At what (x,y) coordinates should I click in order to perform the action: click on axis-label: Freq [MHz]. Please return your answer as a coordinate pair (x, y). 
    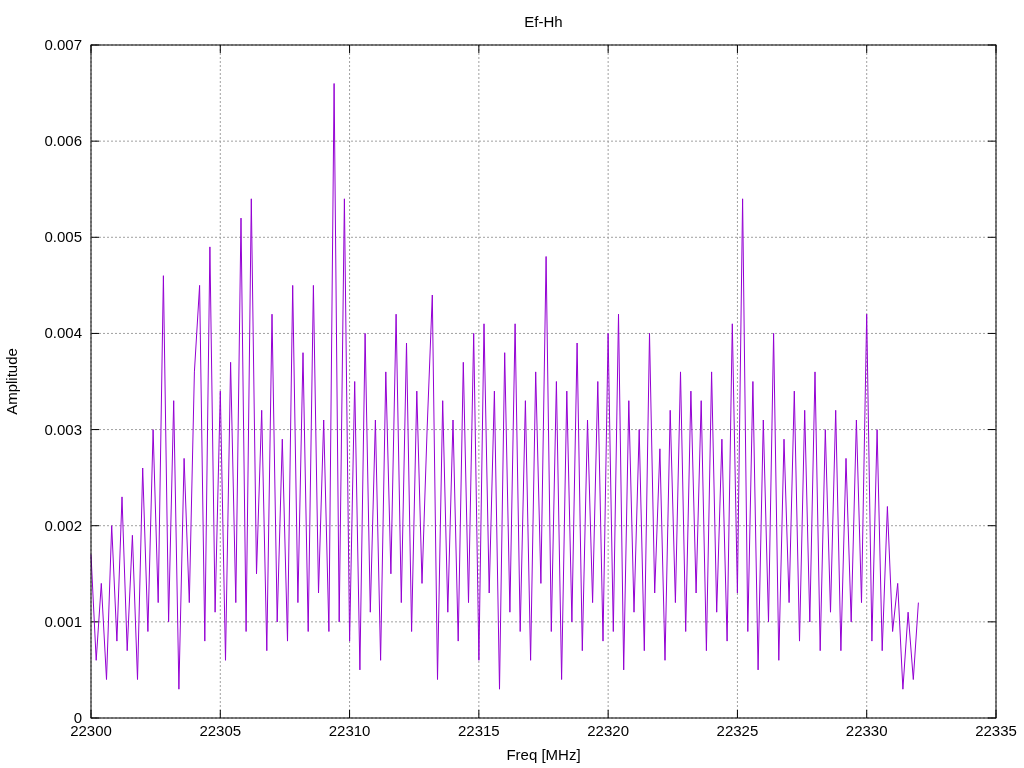
    Looking at the image, I should click on (543, 754).